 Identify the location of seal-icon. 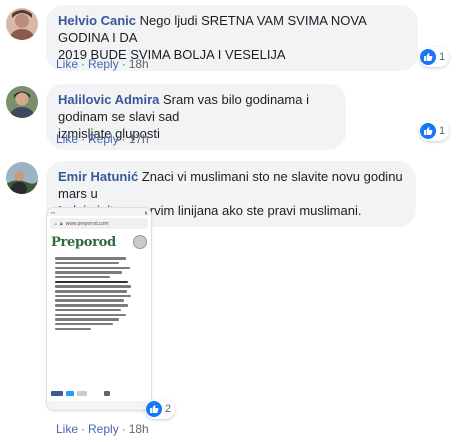
(140, 242).